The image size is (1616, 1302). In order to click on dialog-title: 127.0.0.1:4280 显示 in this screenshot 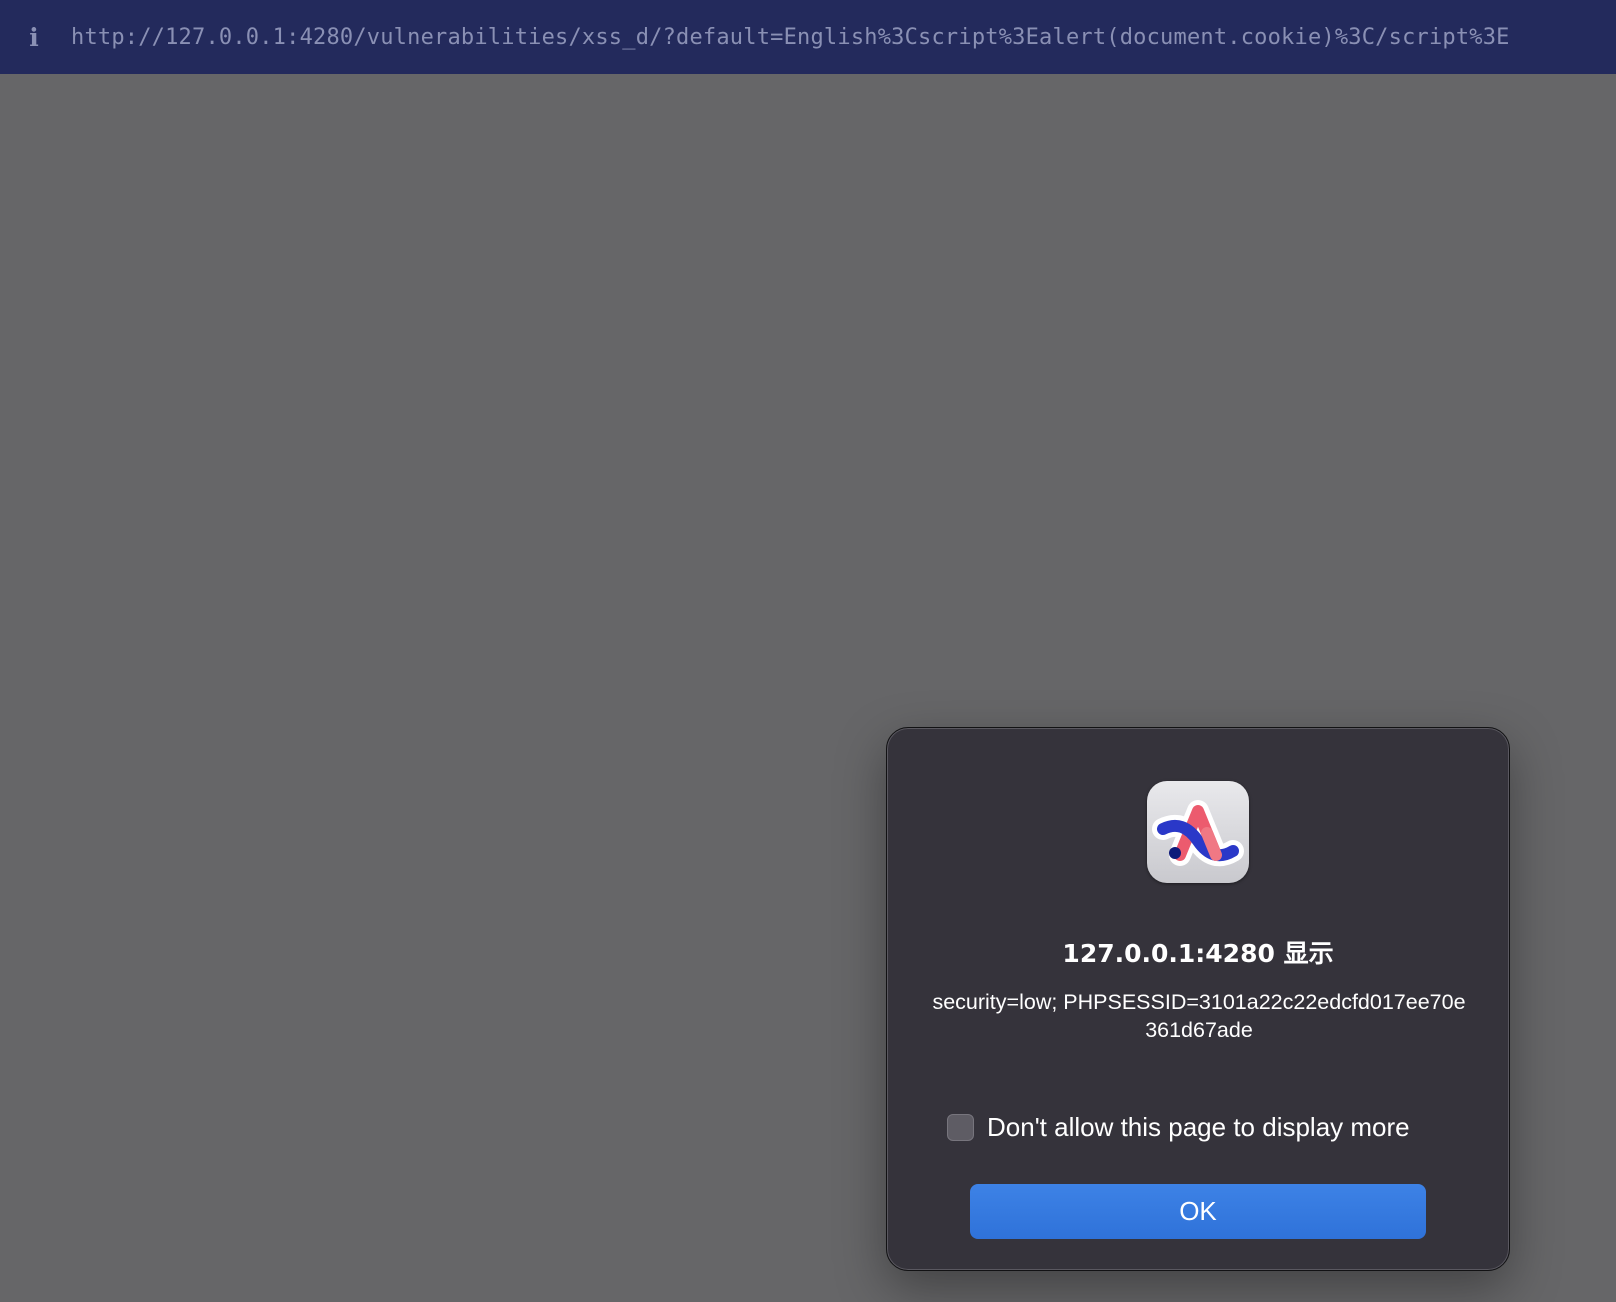, I will do `click(1198, 953)`.